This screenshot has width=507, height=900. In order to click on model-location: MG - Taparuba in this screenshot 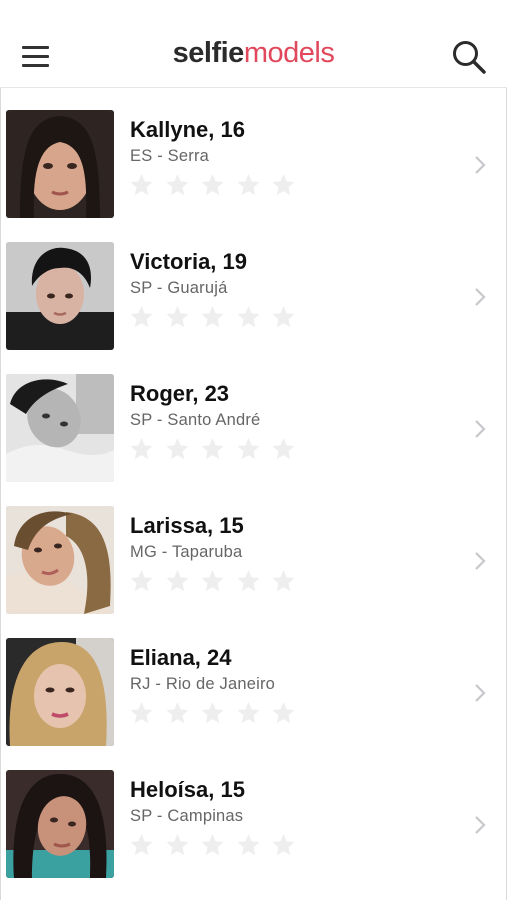, I will do `click(186, 552)`.